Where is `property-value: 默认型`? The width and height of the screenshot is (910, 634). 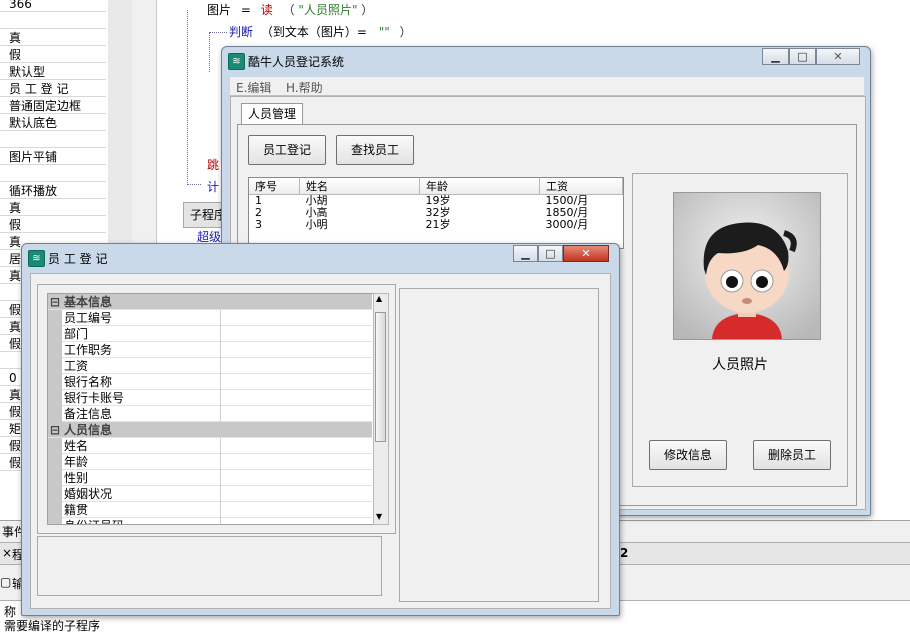 property-value: 默认型 is located at coordinates (53, 72).